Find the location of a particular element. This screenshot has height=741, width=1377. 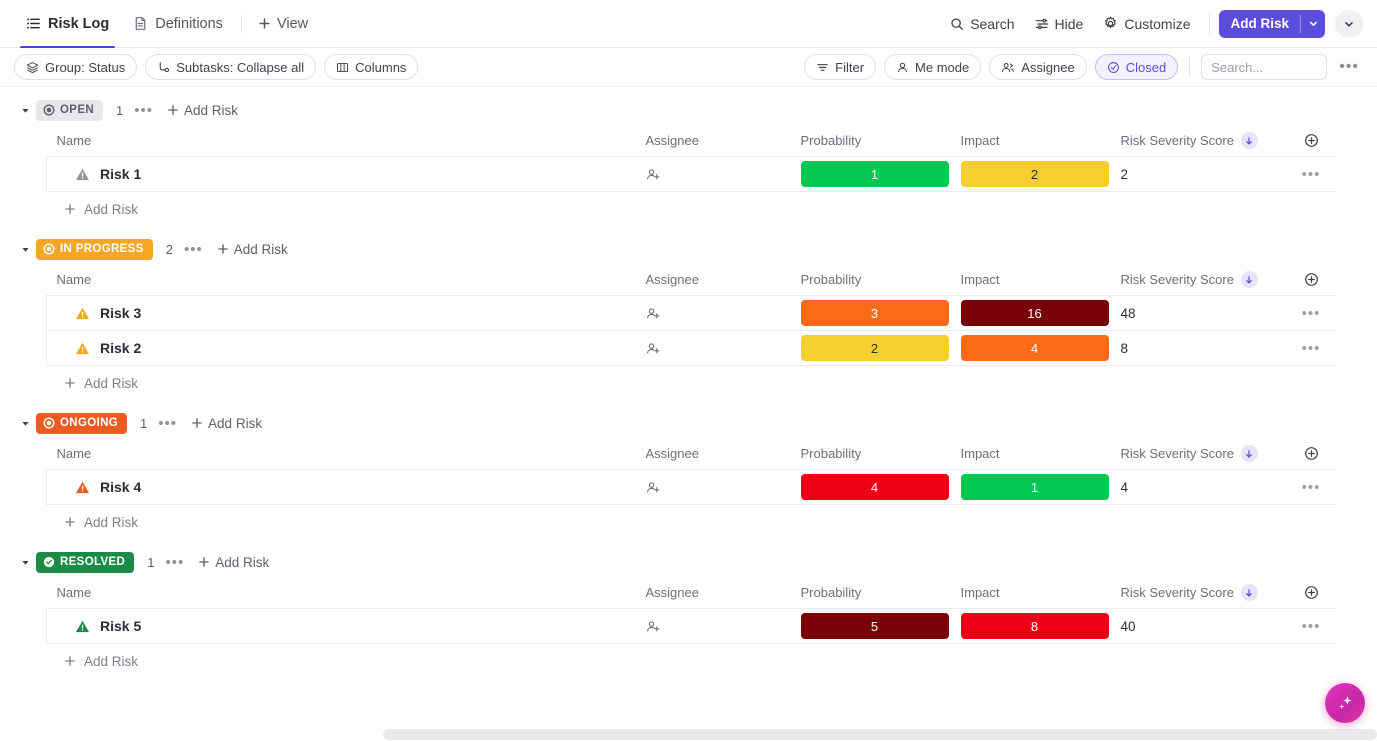

cell-name: Risk 3 is located at coordinates (341, 313).